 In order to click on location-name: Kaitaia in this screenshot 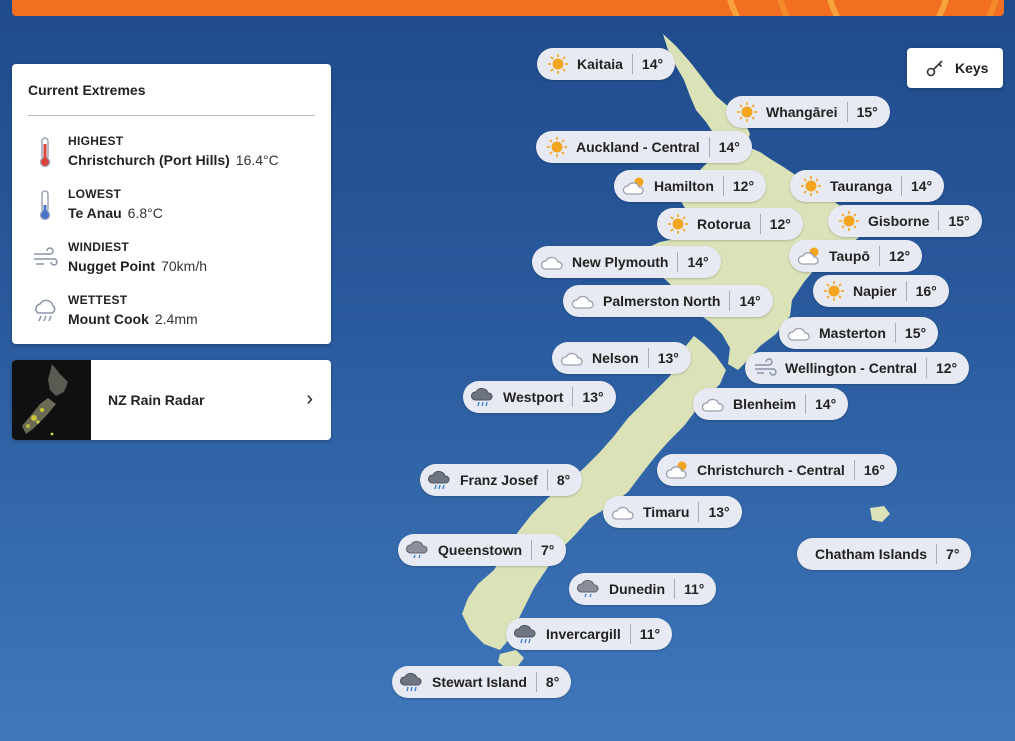, I will do `click(600, 64)`.